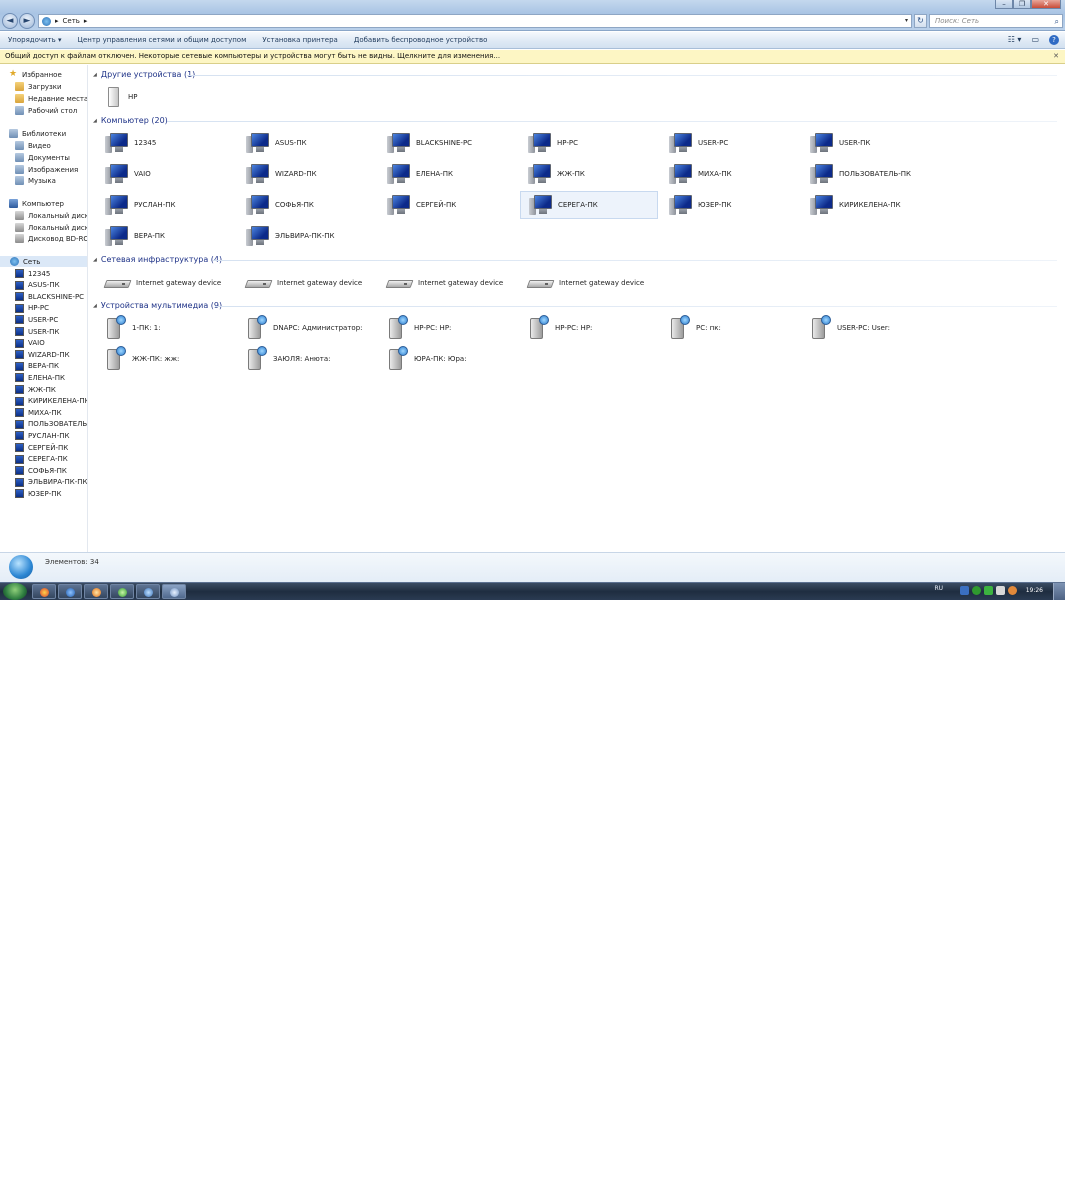 The image size is (1065, 1200). What do you see at coordinates (144, 74) in the screenshot?
I see `group-header-other: ◢ Другие устройства (1)` at bounding box center [144, 74].